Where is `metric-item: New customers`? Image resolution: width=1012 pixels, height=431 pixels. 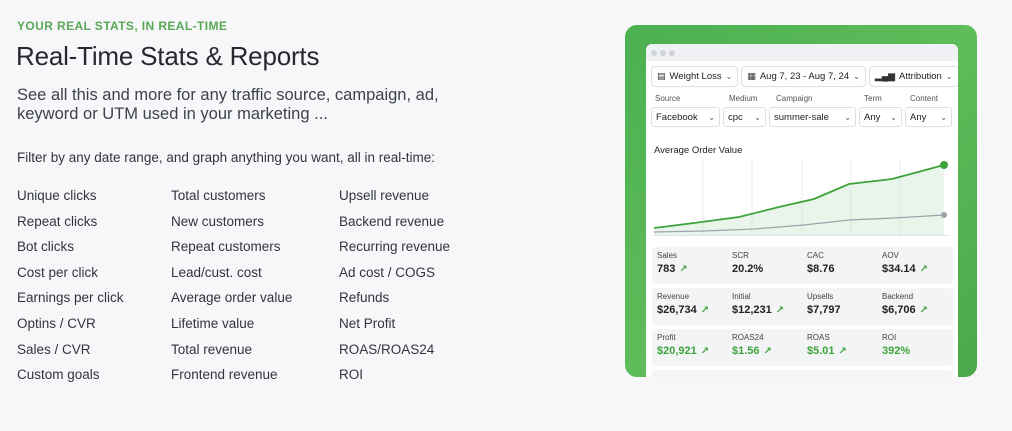 metric-item: New customers is located at coordinates (218, 221).